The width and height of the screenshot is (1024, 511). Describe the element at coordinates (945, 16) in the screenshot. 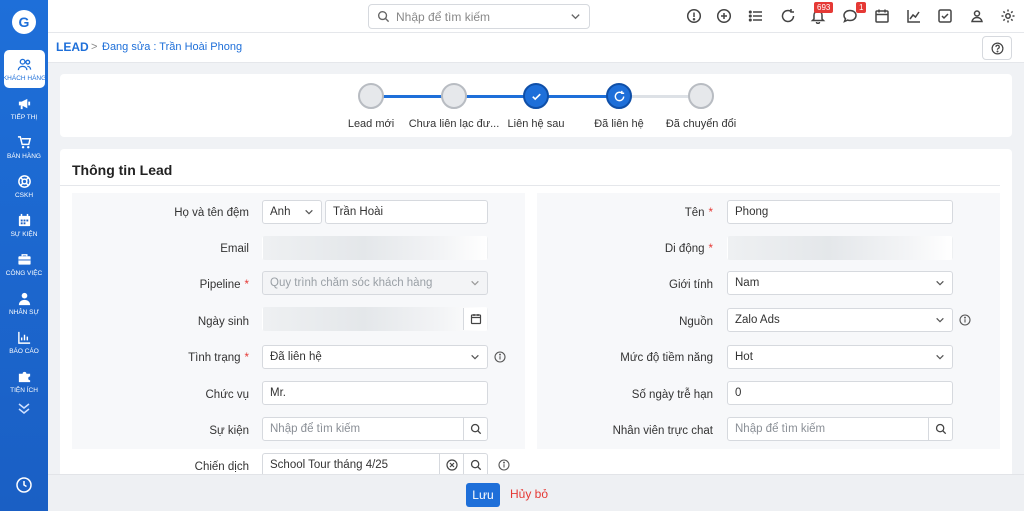

I see `checkbox-icon` at that location.